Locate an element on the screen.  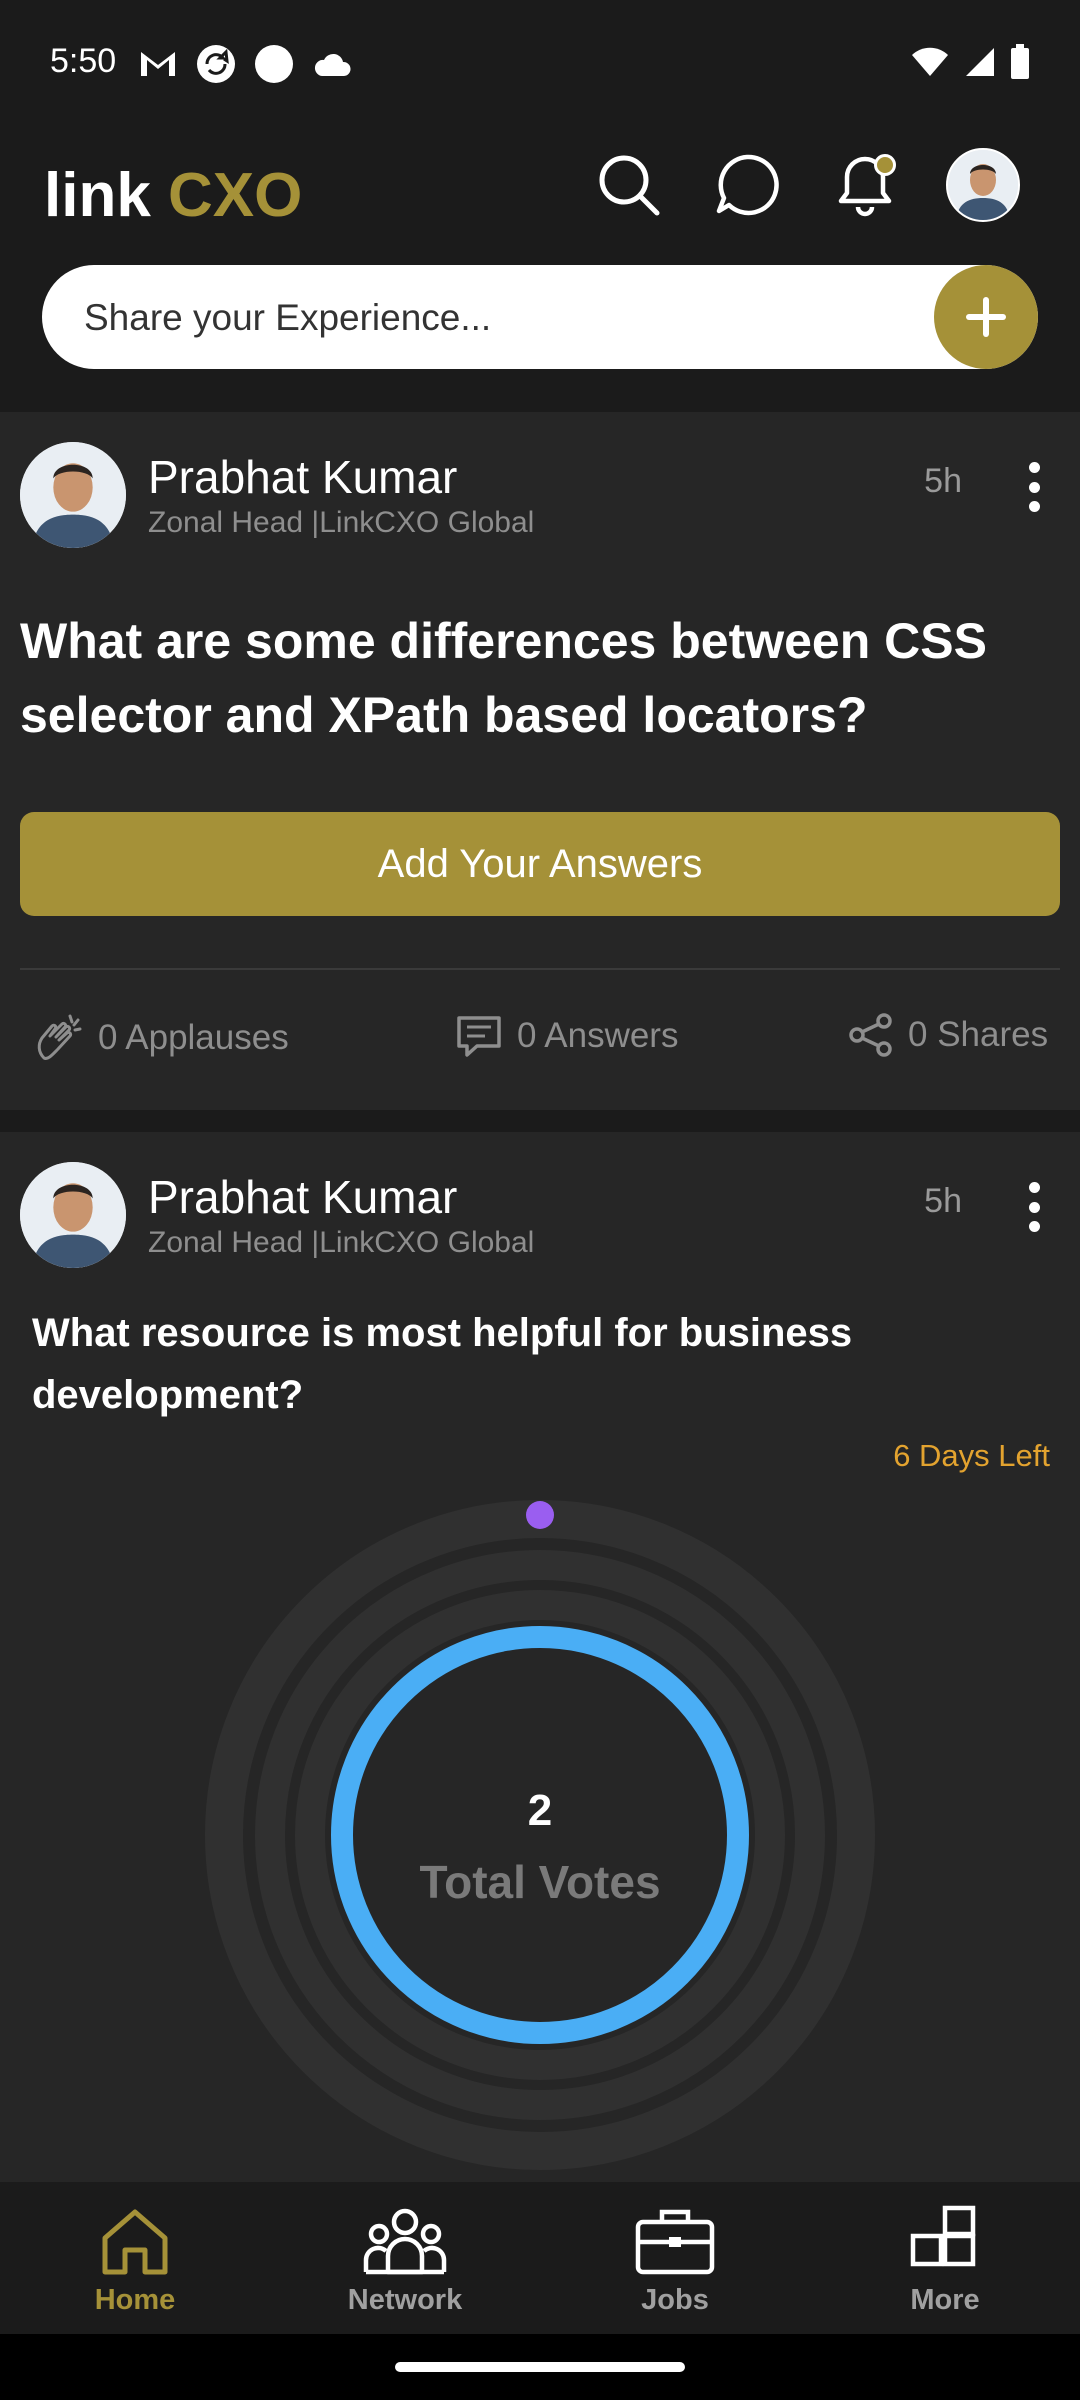
nav-more: More is located at coordinates (945, 2259).